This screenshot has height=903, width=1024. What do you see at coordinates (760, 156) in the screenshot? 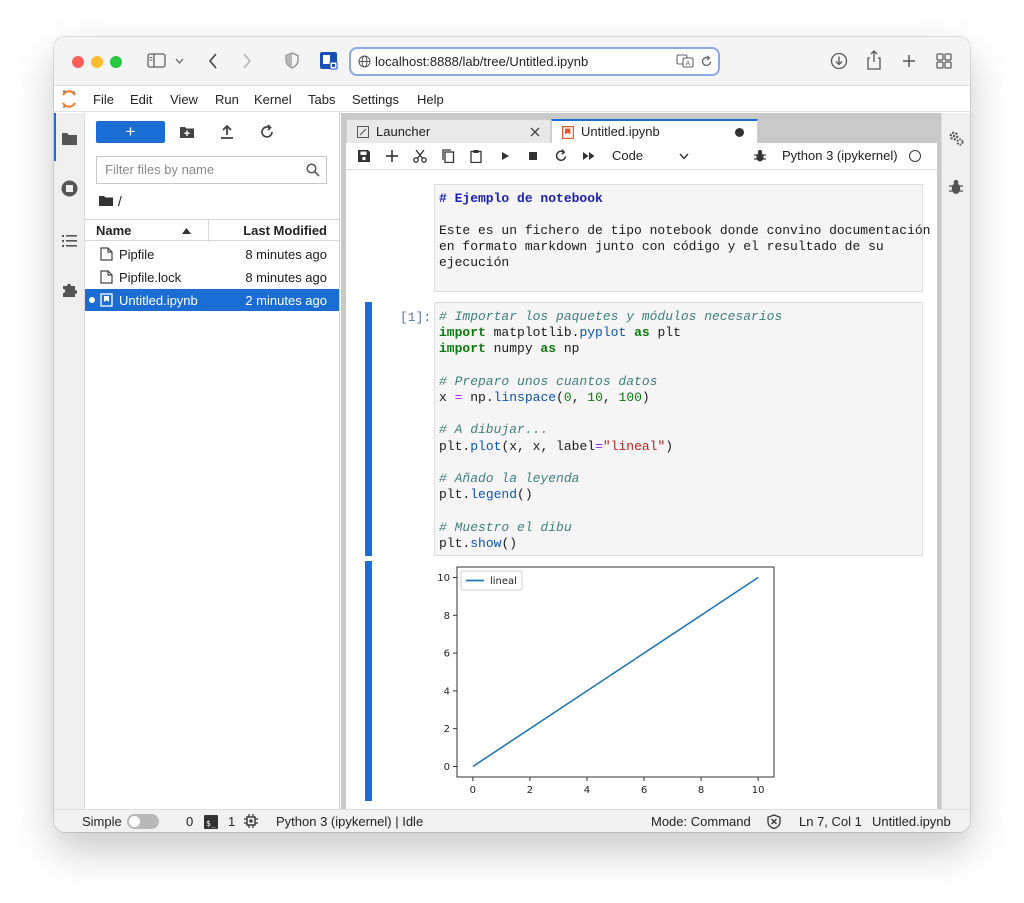
I see `debugger-icon` at bounding box center [760, 156].